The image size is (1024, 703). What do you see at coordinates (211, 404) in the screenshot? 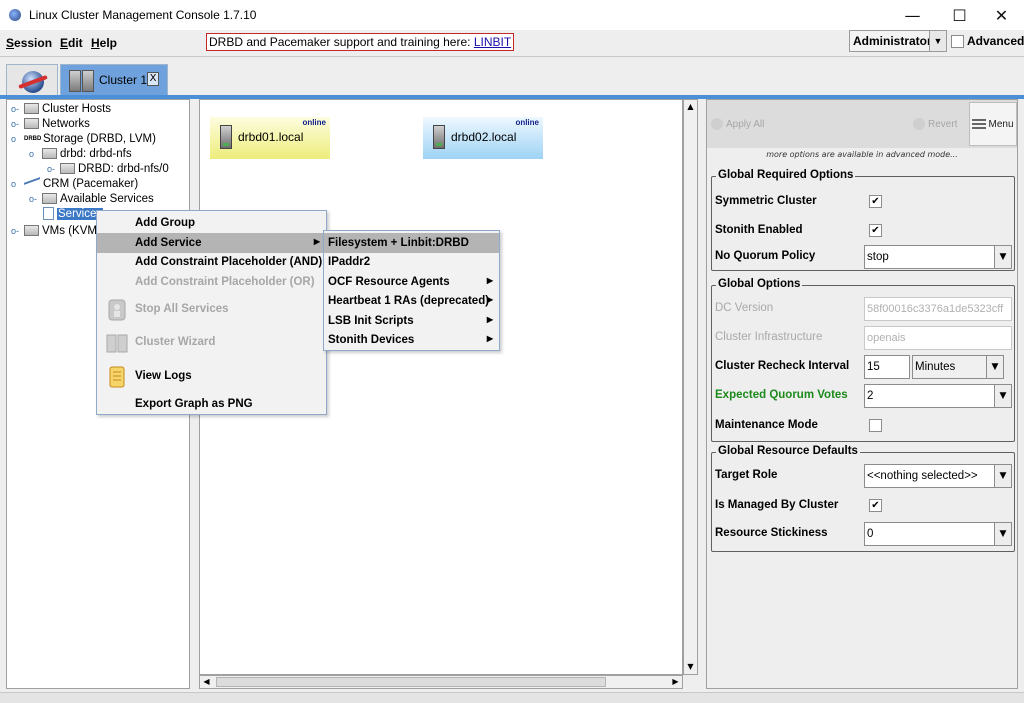
I see `menu-item-export-png: Export Graph as PNG` at bounding box center [211, 404].